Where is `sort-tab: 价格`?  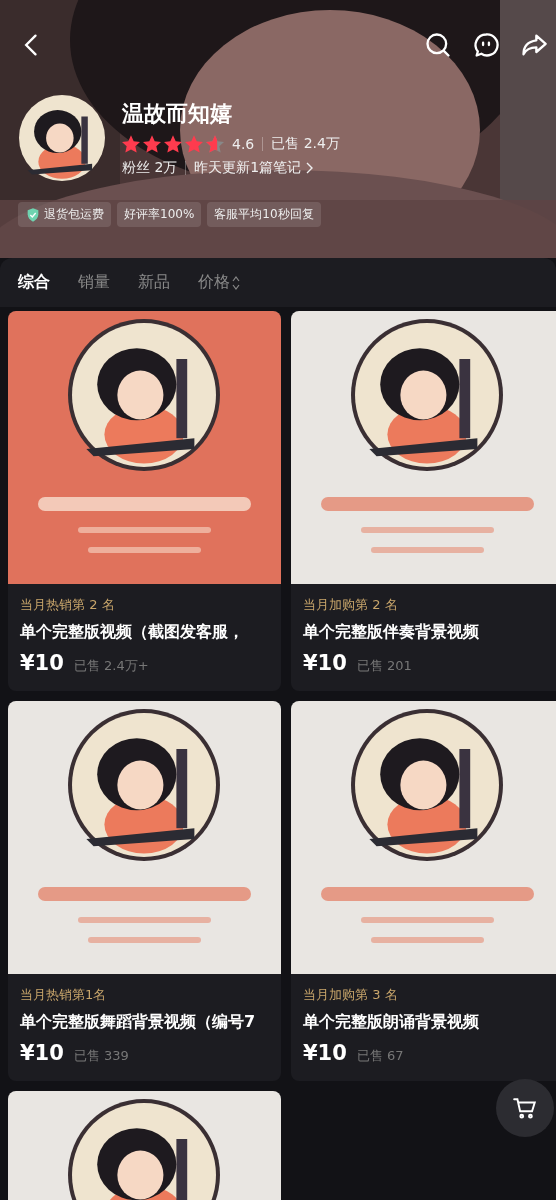
sort-tab: 价格 is located at coordinates (219, 282).